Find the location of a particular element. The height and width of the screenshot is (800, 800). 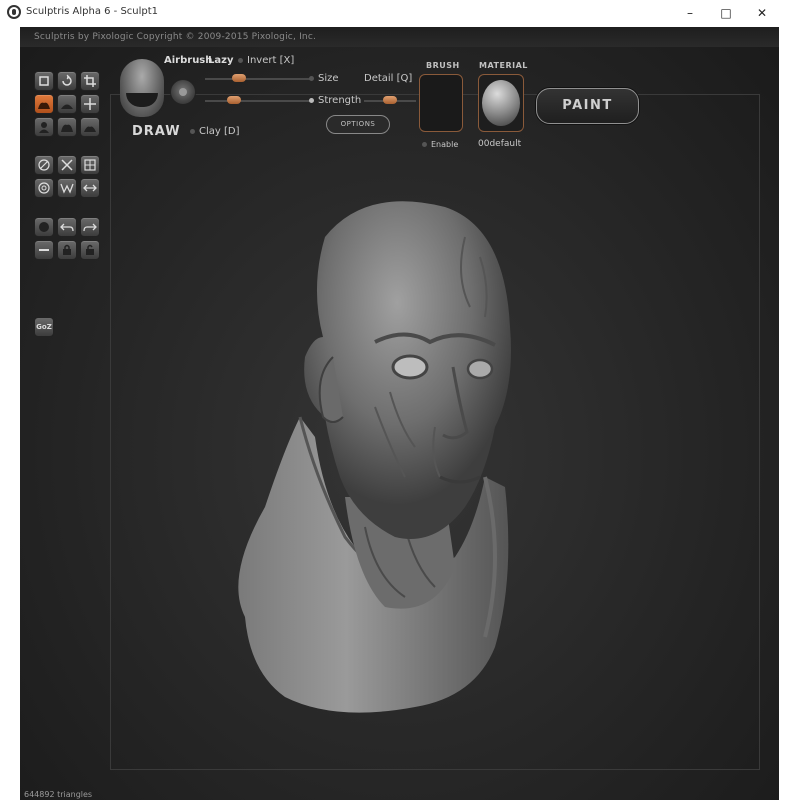

undo-icon is located at coordinates (67, 227).